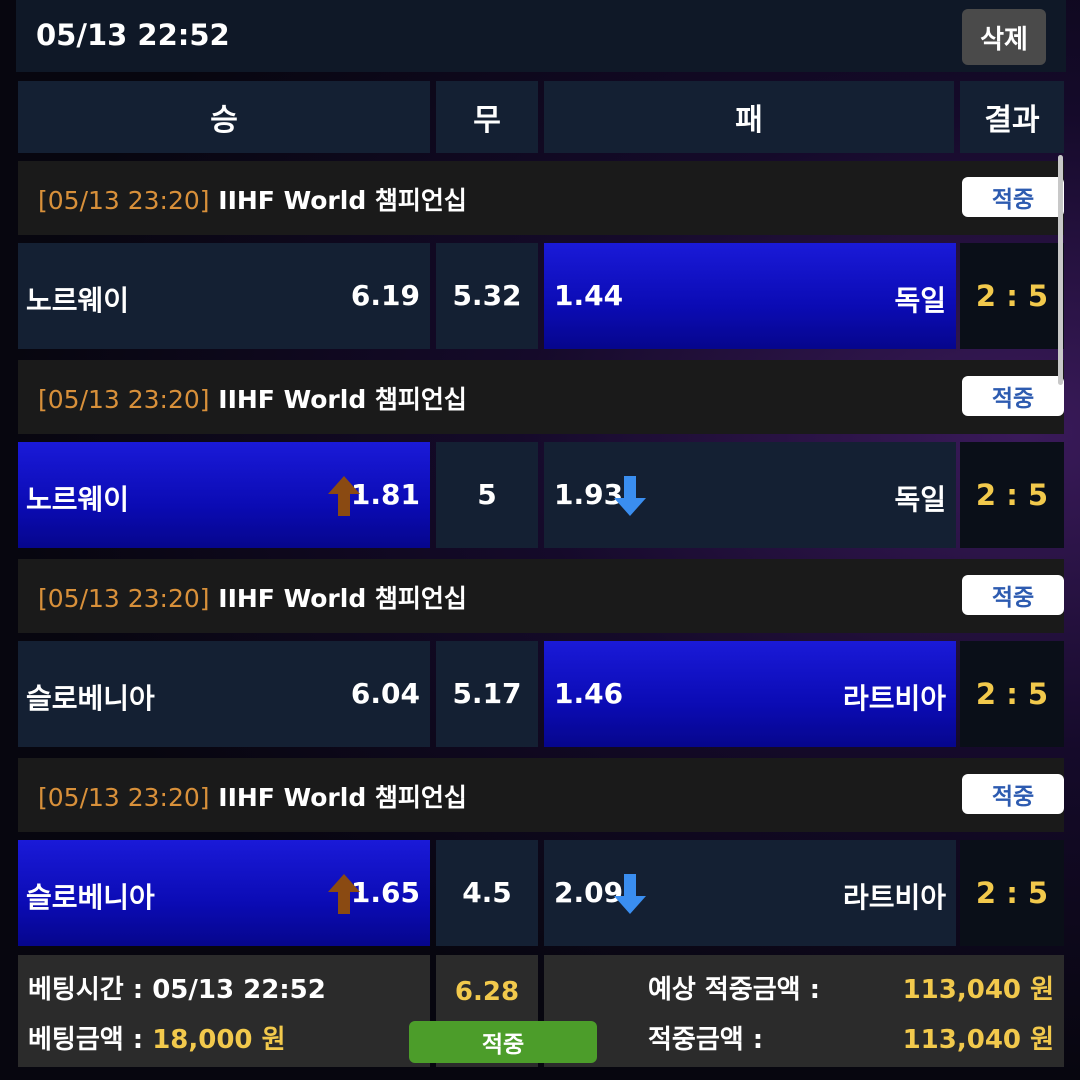 The height and width of the screenshot is (1080, 1080). Describe the element at coordinates (224, 495) in the screenshot. I see `home-odds-cell: 노르웨이 1.81` at that location.